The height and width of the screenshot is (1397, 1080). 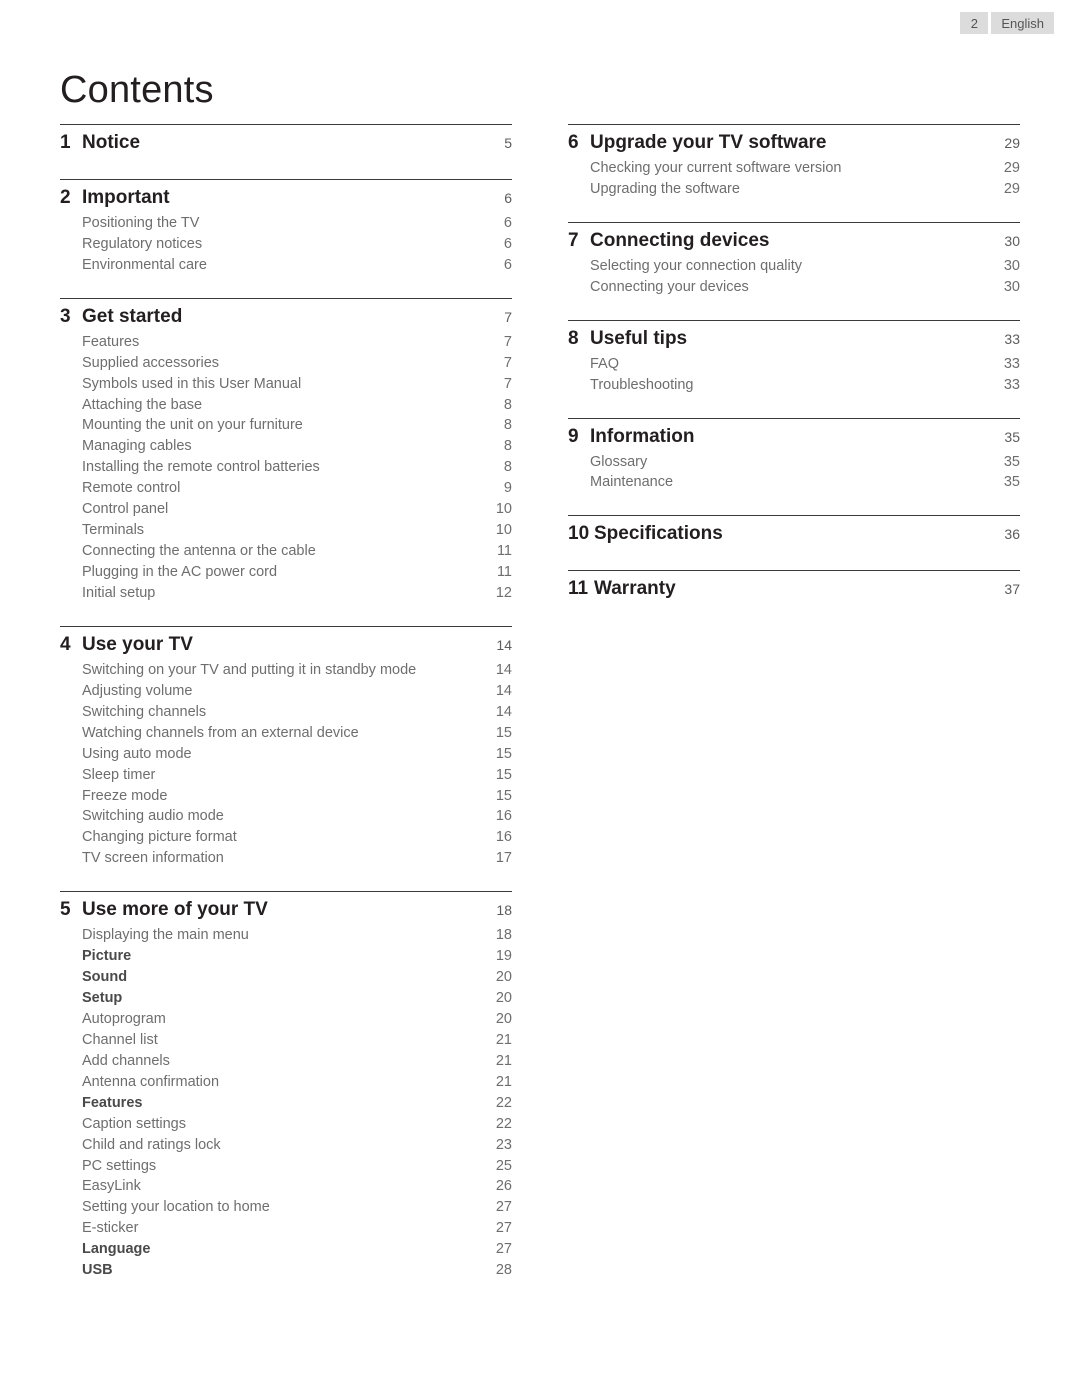 I want to click on toc-subitem: Language 27, so click(x=286, y=1249).